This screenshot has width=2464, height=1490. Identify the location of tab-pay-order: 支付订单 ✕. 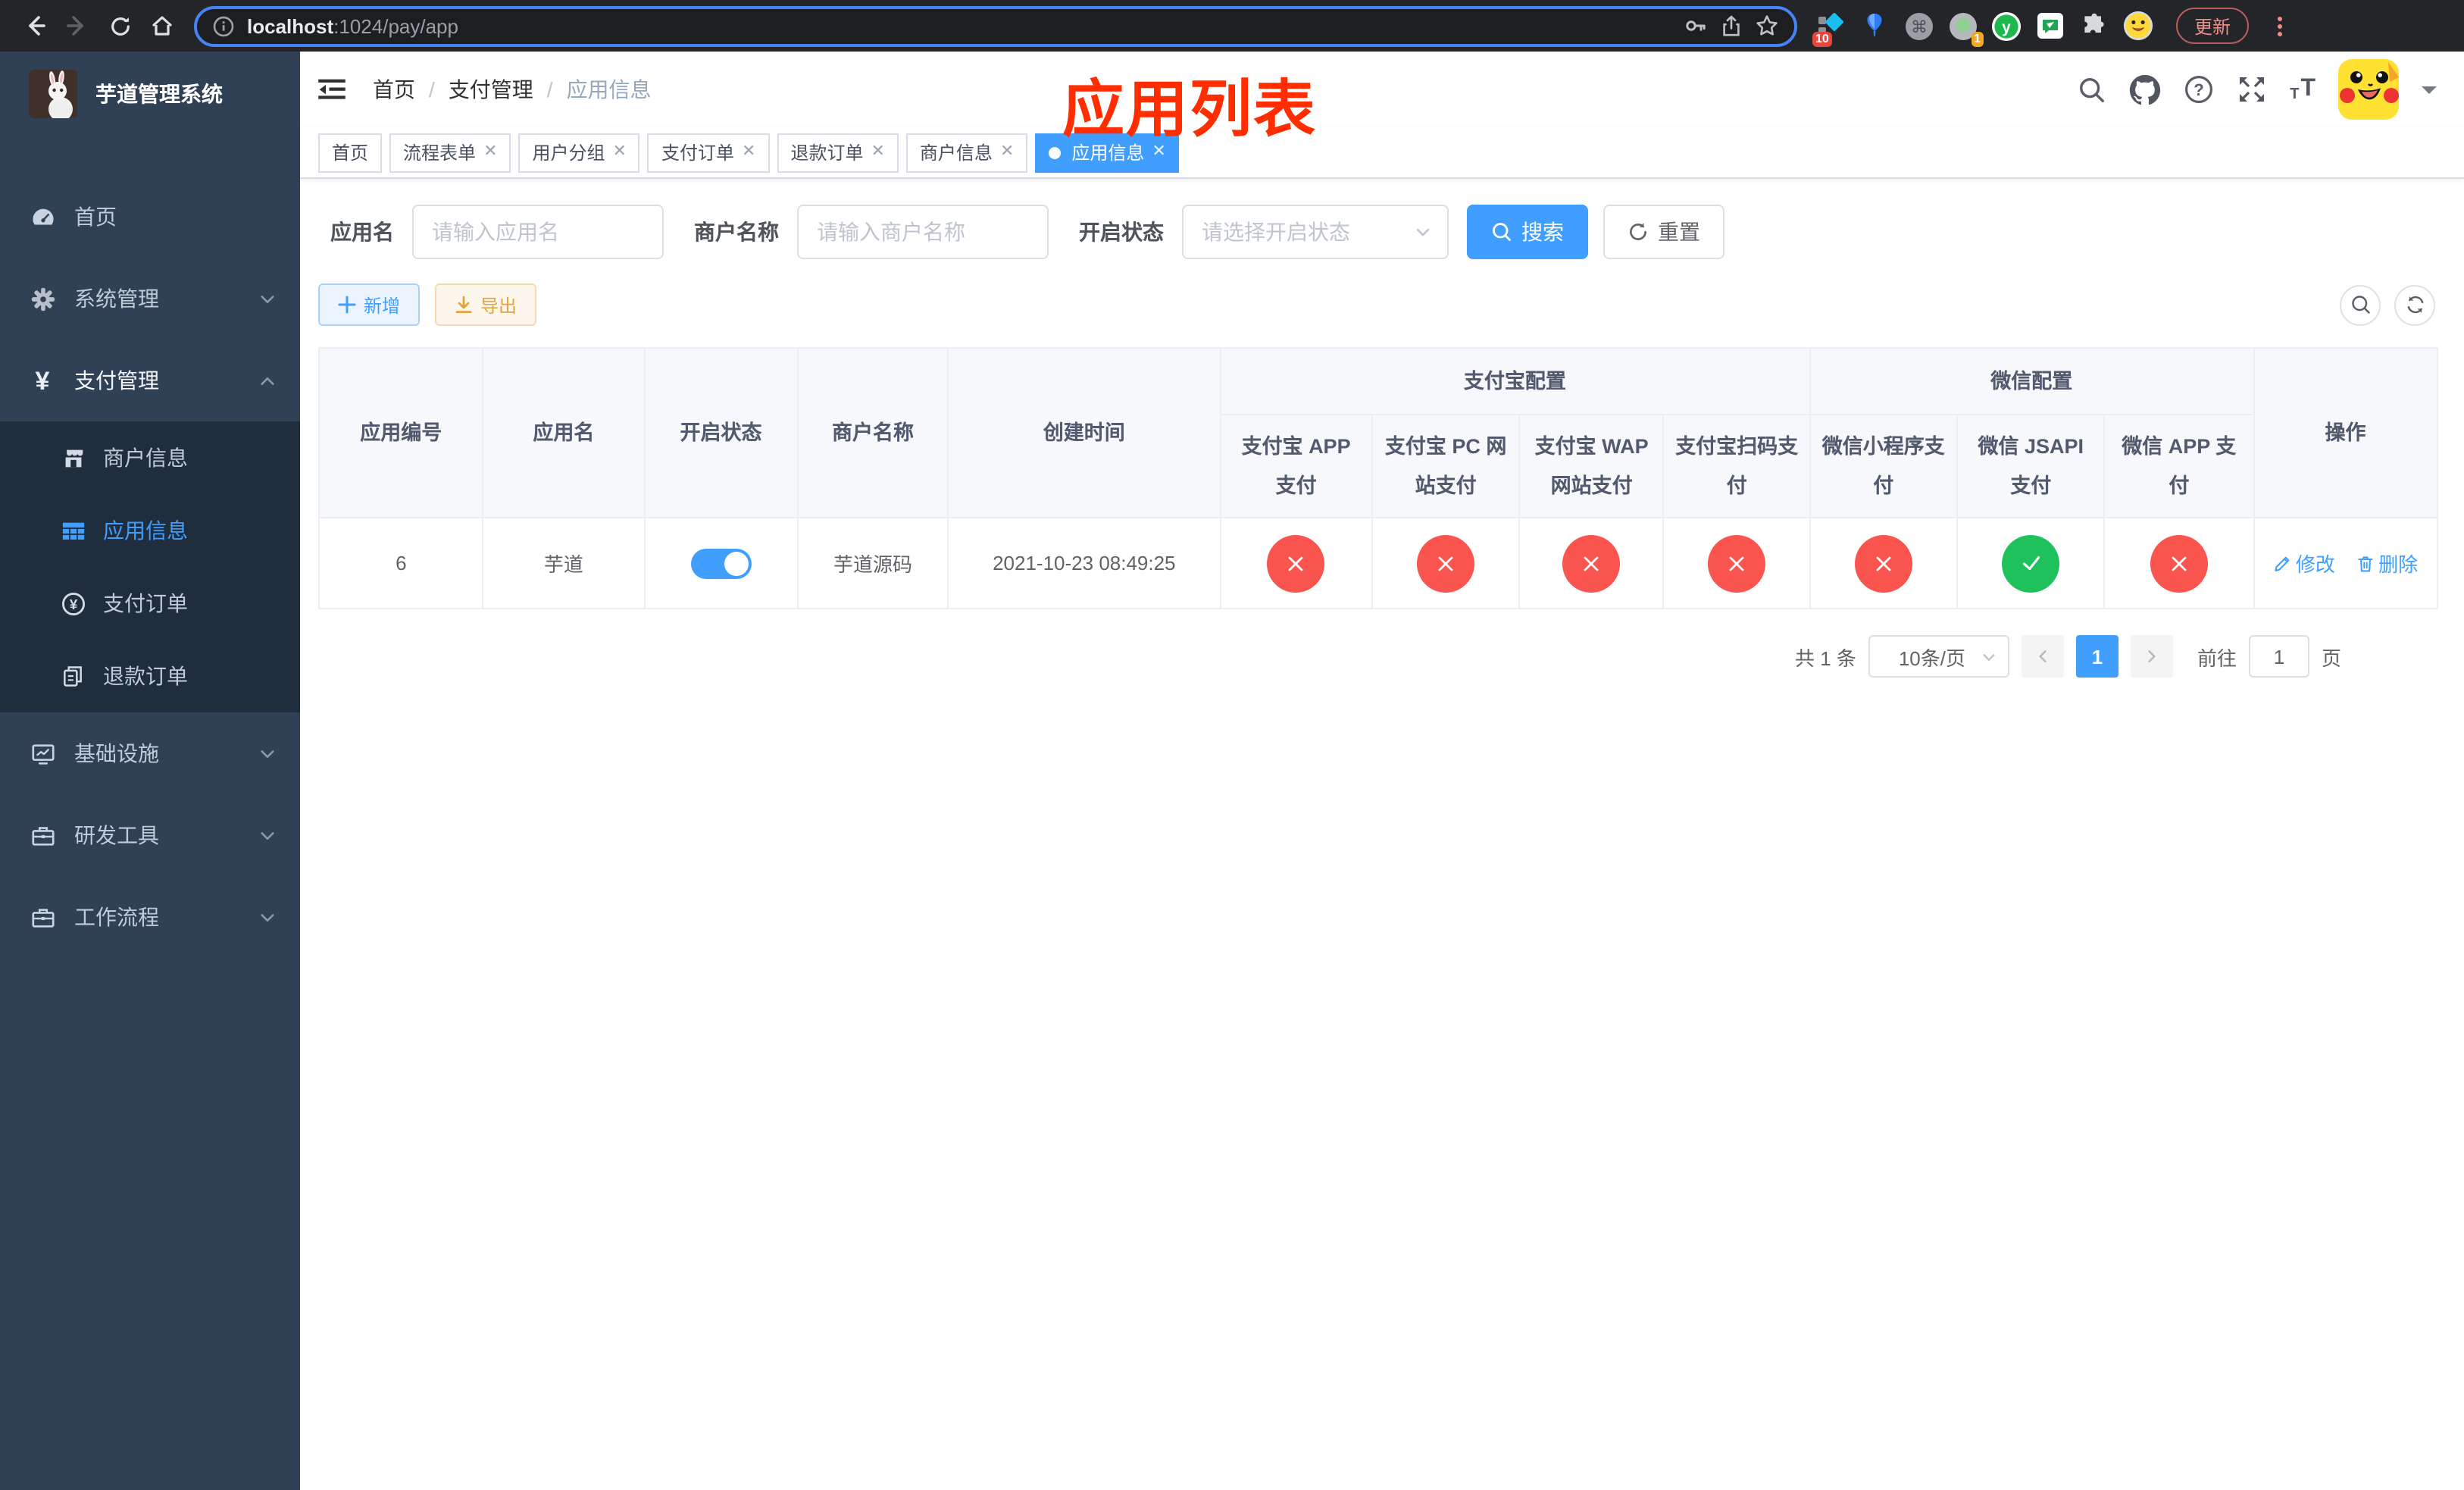
(708, 152).